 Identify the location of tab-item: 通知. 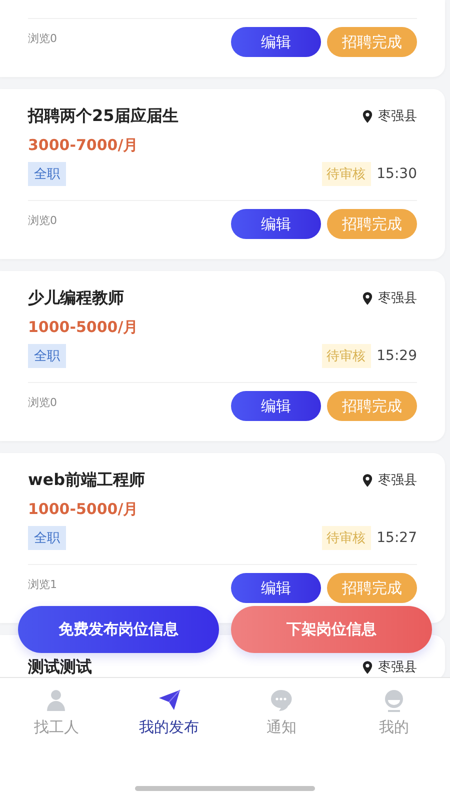
(281, 727).